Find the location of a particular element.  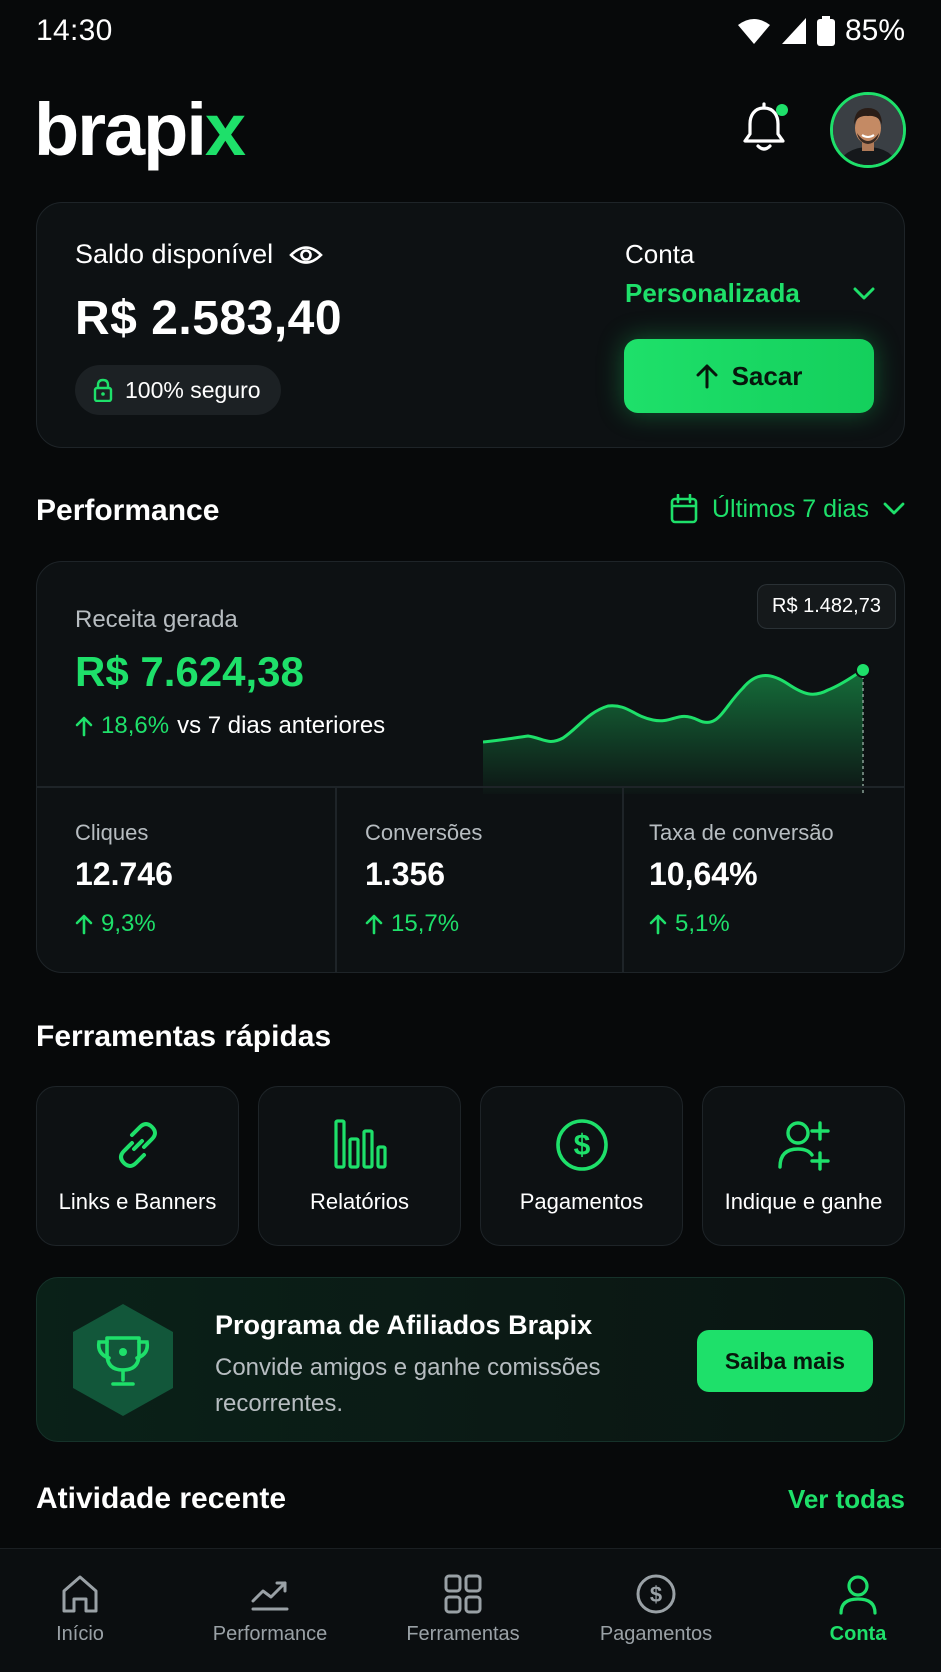

avatar is located at coordinates (868, 130).